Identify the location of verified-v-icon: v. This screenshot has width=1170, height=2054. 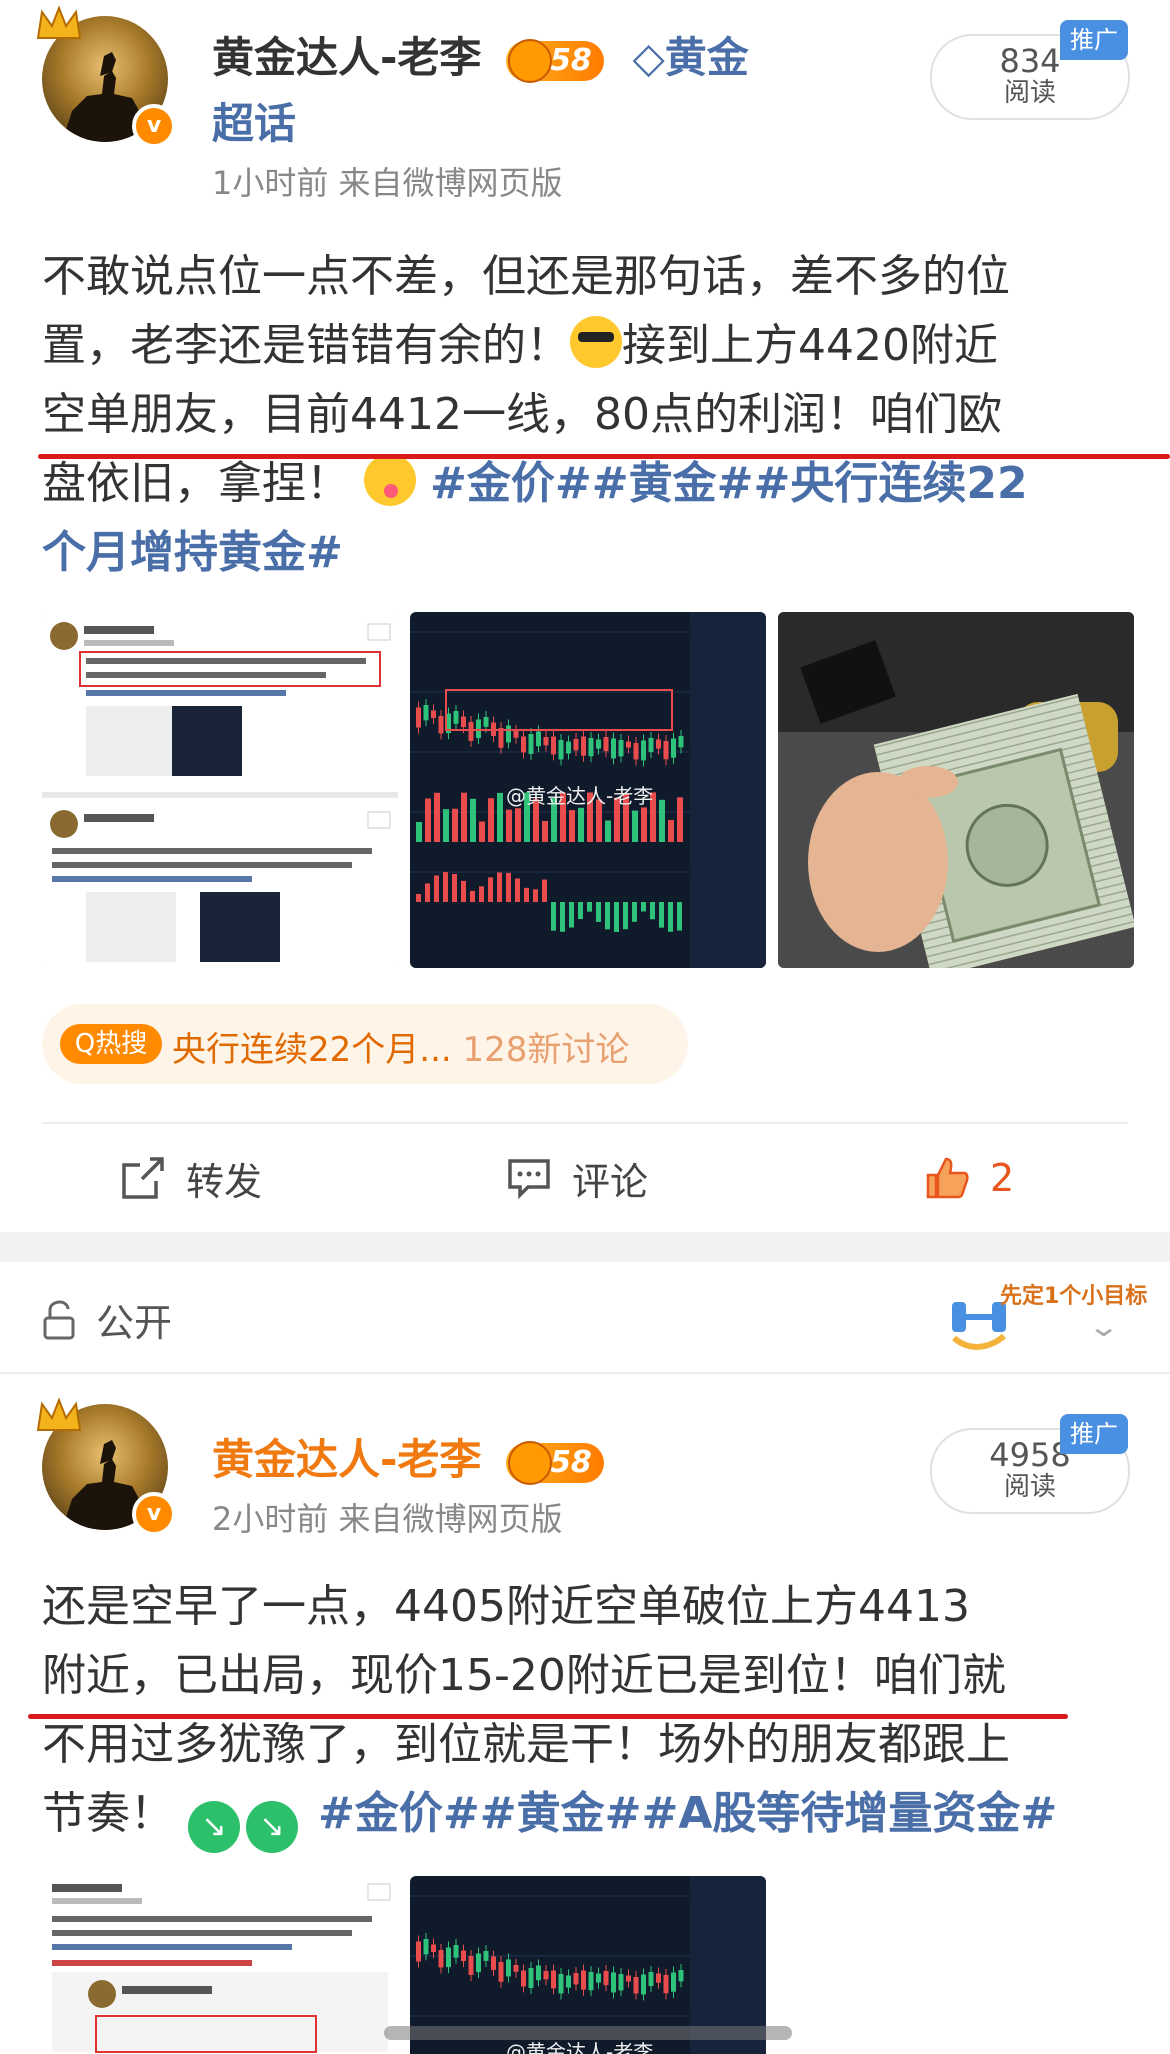
(154, 1514).